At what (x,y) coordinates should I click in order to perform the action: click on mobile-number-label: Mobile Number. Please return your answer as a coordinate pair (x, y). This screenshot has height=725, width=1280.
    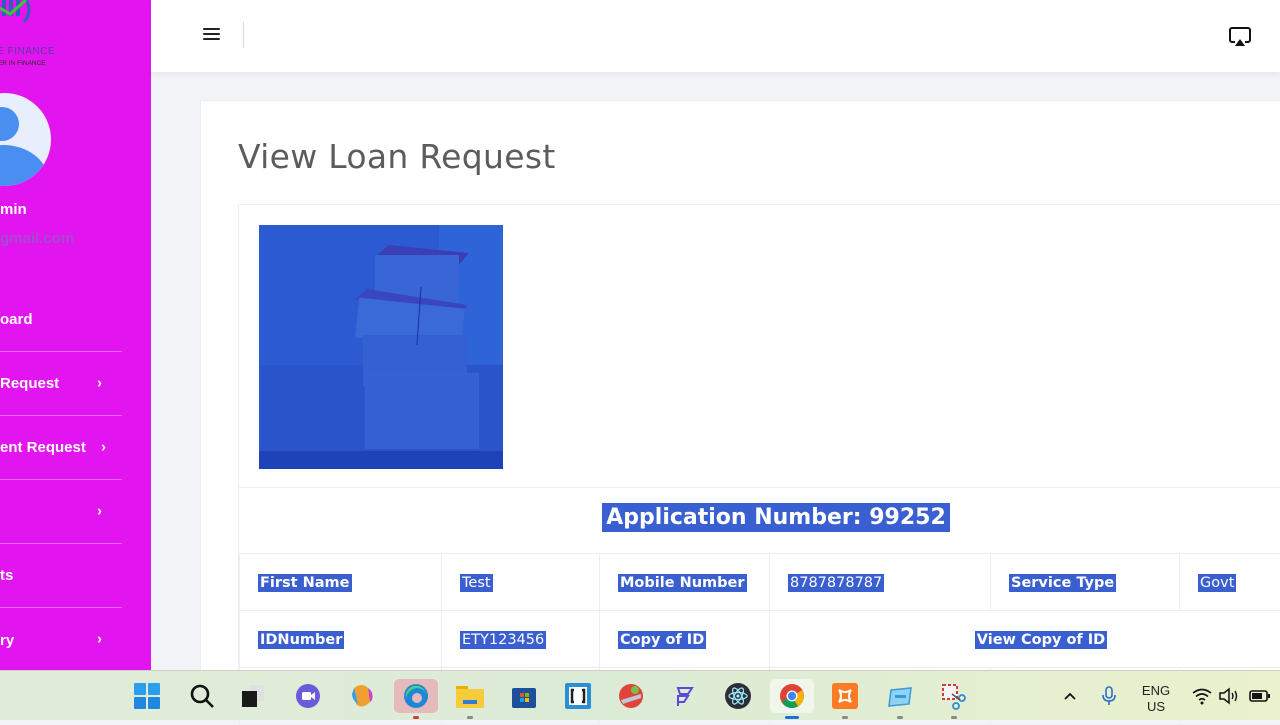
    Looking at the image, I should click on (682, 583).